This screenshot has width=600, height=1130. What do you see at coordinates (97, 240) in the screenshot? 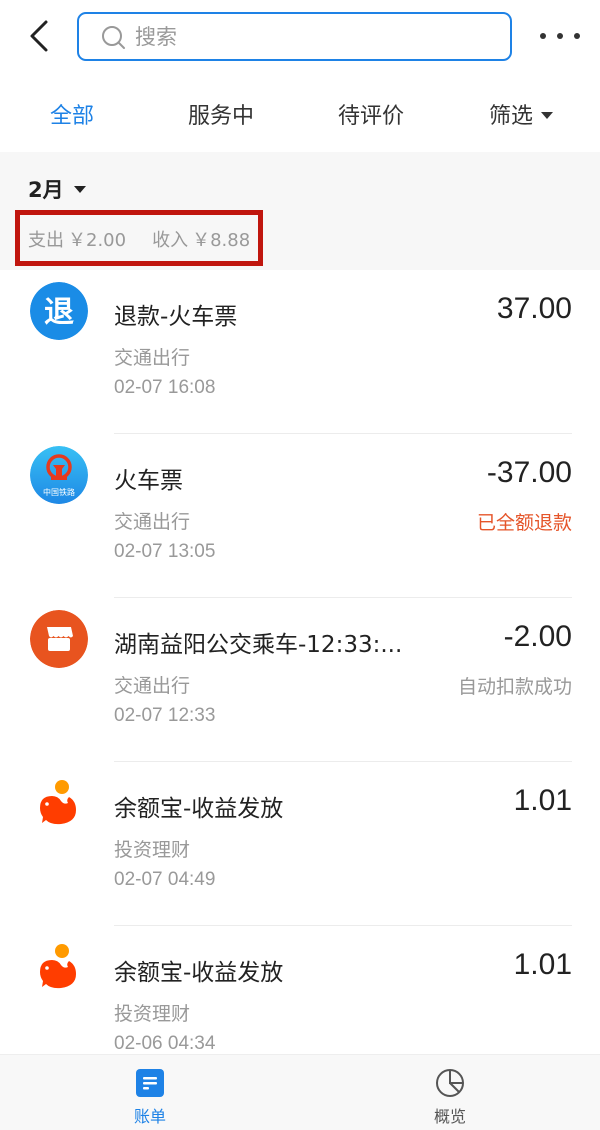
I see `expense-value: ￥2.00` at bounding box center [97, 240].